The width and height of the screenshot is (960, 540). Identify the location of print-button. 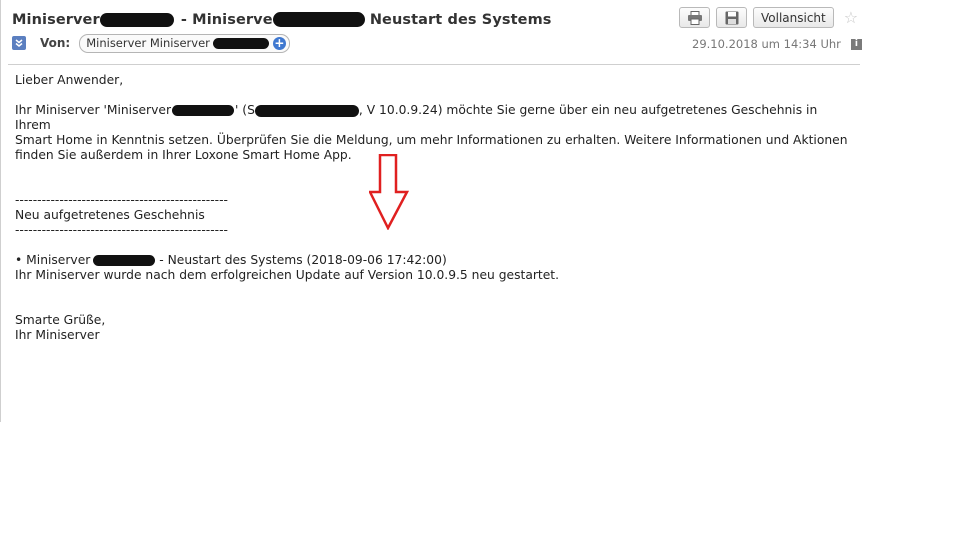
(694, 17).